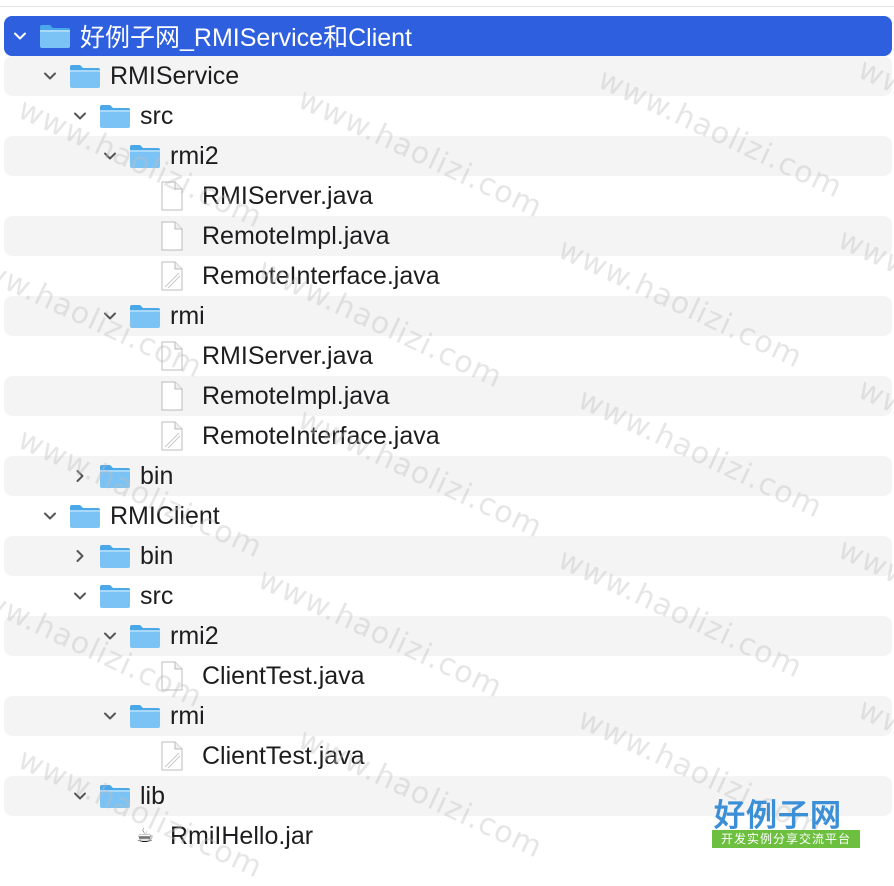  I want to click on logo-title: 好例子网, so click(778, 816).